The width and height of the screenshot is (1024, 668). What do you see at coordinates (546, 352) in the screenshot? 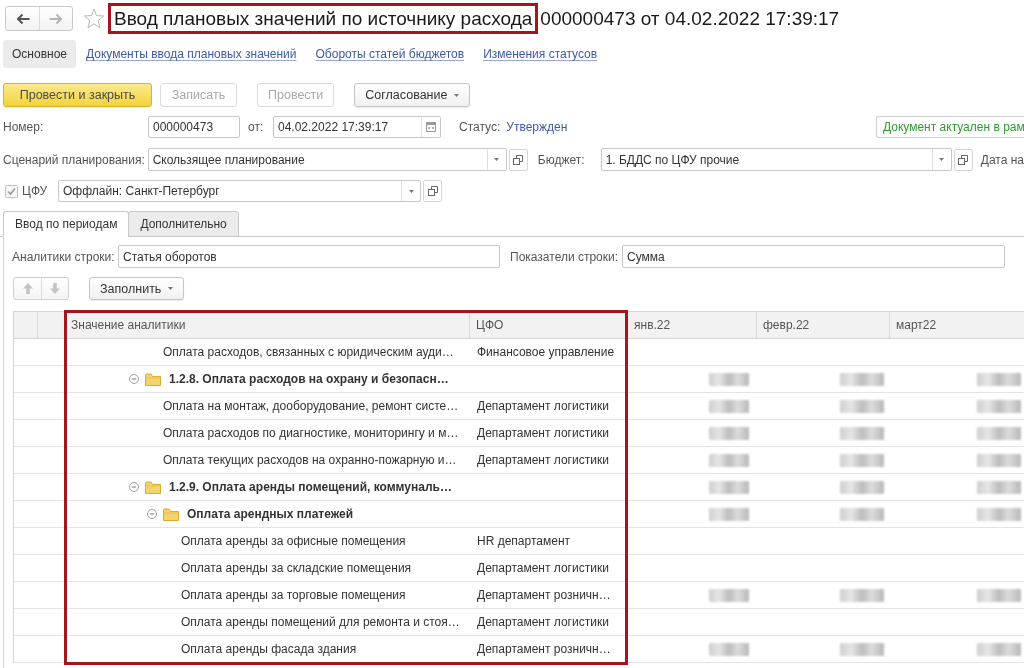
I see `table-cell: Финансовое управление` at bounding box center [546, 352].